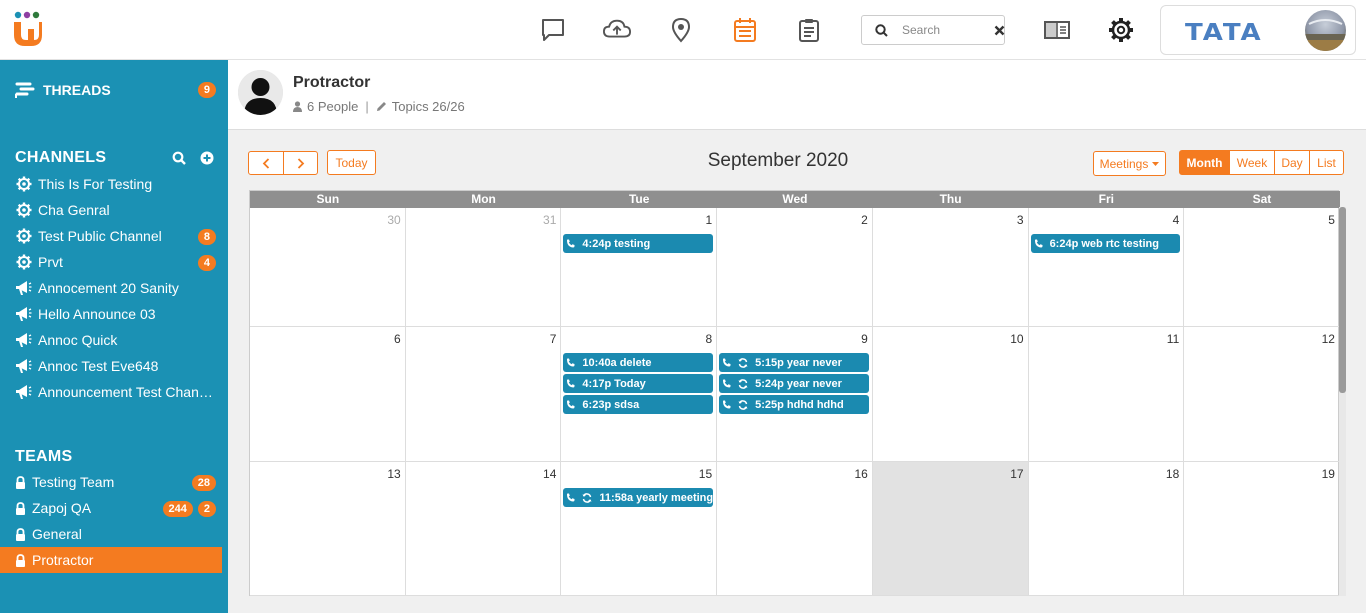 This screenshot has width=1366, height=613. What do you see at coordinates (809, 30) in the screenshot?
I see `clipboard-icon` at bounding box center [809, 30].